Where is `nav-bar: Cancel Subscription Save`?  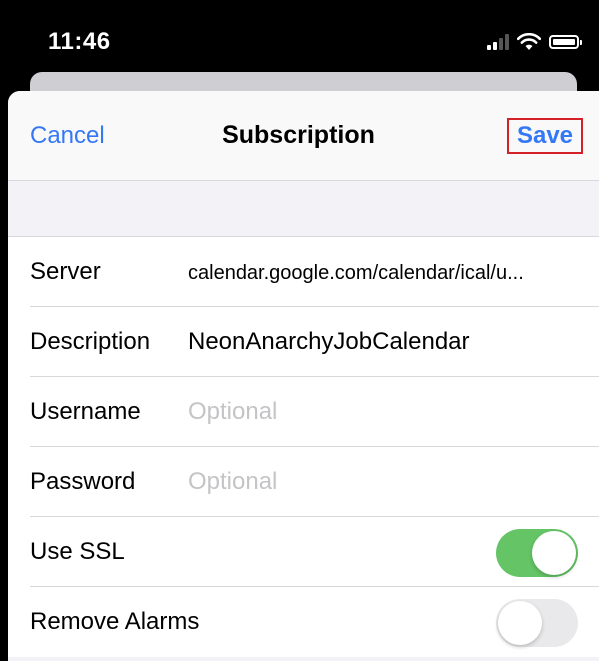
nav-bar: Cancel Subscription Save is located at coordinates (303, 136).